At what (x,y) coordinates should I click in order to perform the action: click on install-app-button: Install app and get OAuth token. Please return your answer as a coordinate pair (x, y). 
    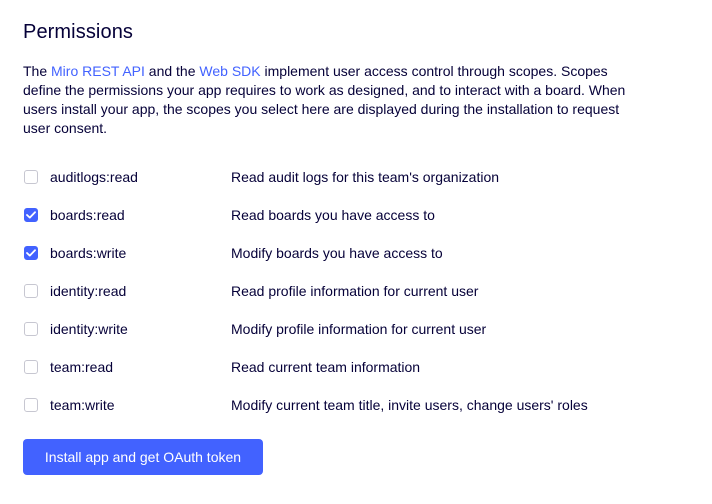
    Looking at the image, I should click on (143, 457).